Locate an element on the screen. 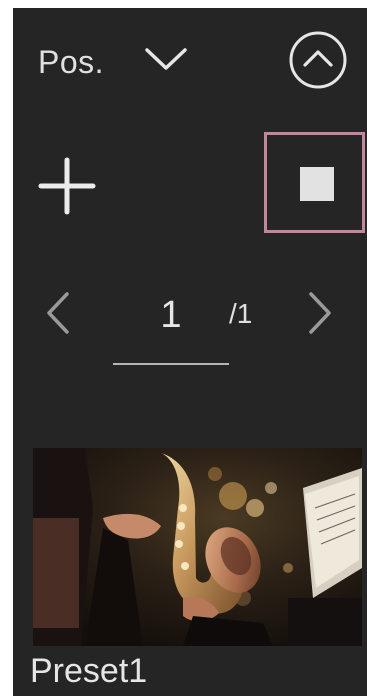 Image resolution: width=367 pixels, height=696 pixels. circle-chevron-up-icon is located at coordinates (318, 60).